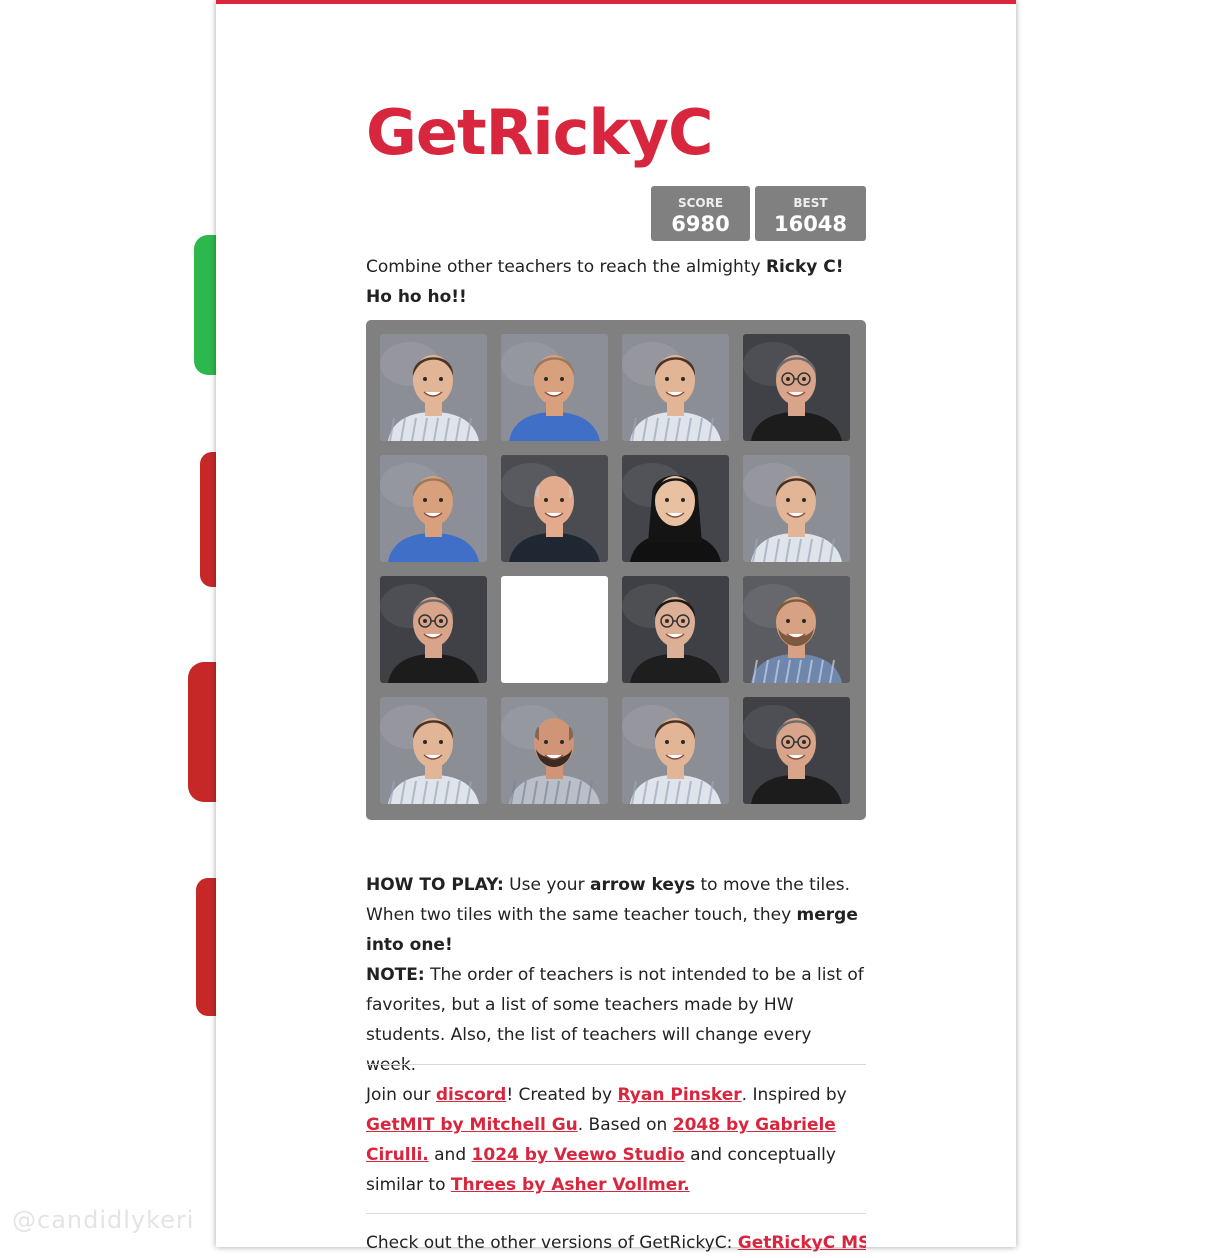 This screenshot has height=1258, width=1232. Describe the element at coordinates (435, 885) in the screenshot. I see `howto-label: HOW TO PLAY:` at that location.